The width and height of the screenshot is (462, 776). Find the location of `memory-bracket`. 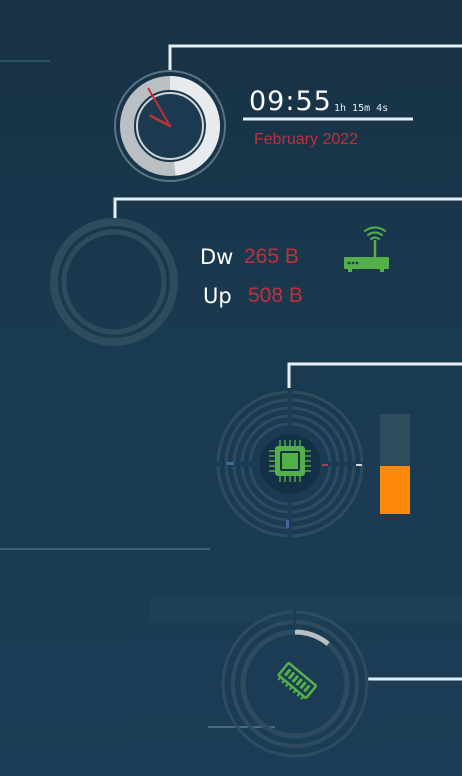

memory-bracket is located at coordinates (415, 679).